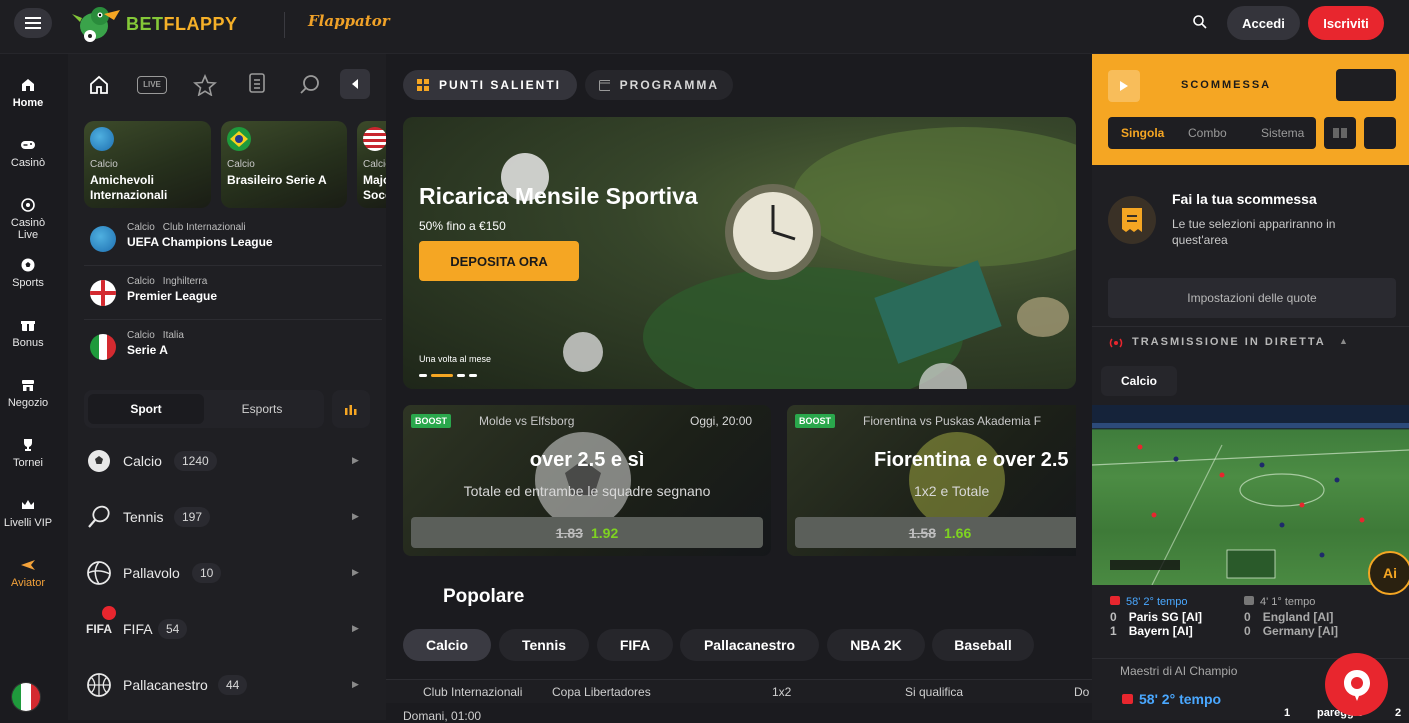  Describe the element at coordinates (1127, 699) in the screenshot. I see `live-video-icon` at that location.